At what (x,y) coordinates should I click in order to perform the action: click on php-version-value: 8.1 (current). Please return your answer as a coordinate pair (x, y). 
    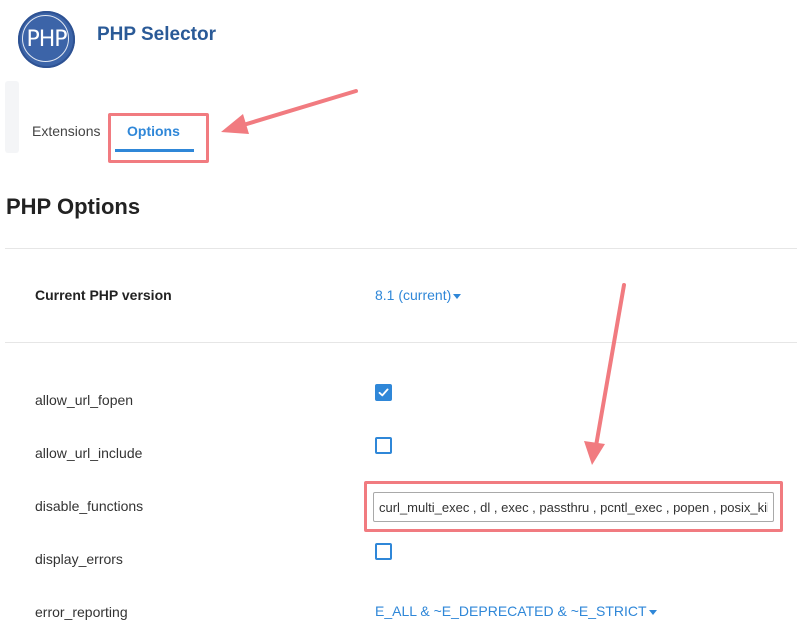
    Looking at the image, I should click on (413, 295).